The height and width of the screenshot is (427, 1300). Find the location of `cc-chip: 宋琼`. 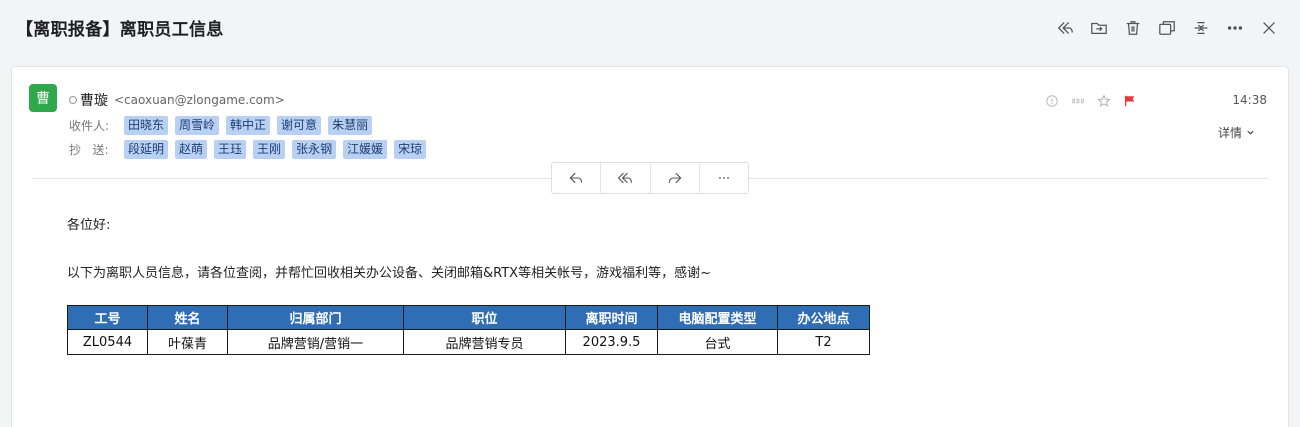

cc-chip: 宋琼 is located at coordinates (410, 149).